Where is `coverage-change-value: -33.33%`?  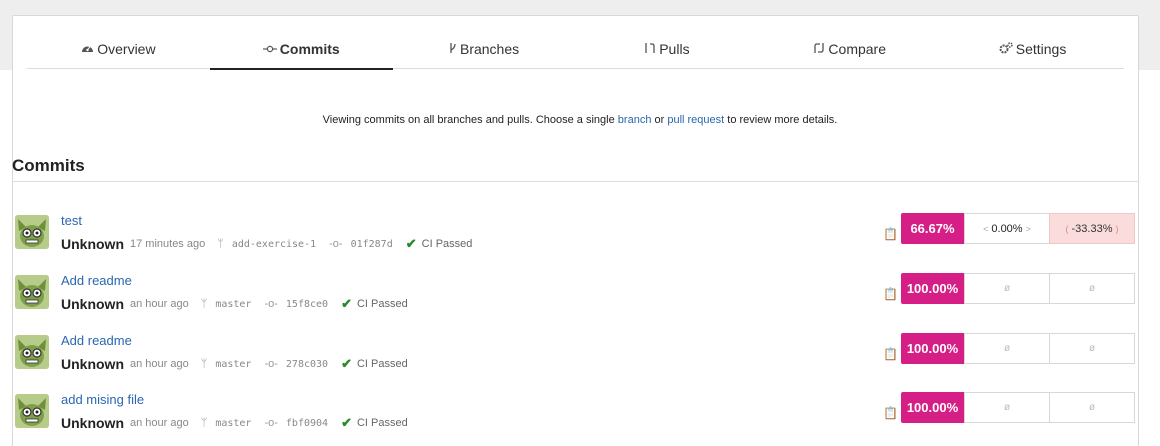
coverage-change-value: -33.33% is located at coordinates (1092, 228).